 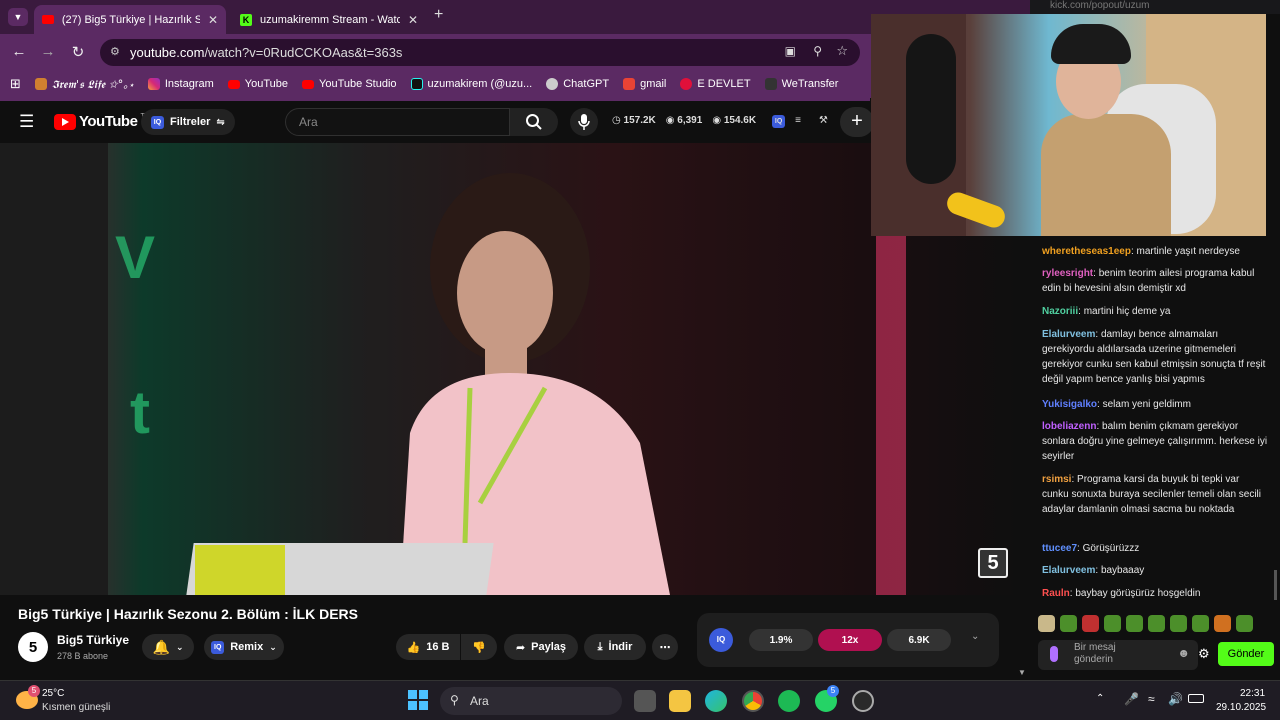 I want to click on search-button, so click(x=534, y=122).